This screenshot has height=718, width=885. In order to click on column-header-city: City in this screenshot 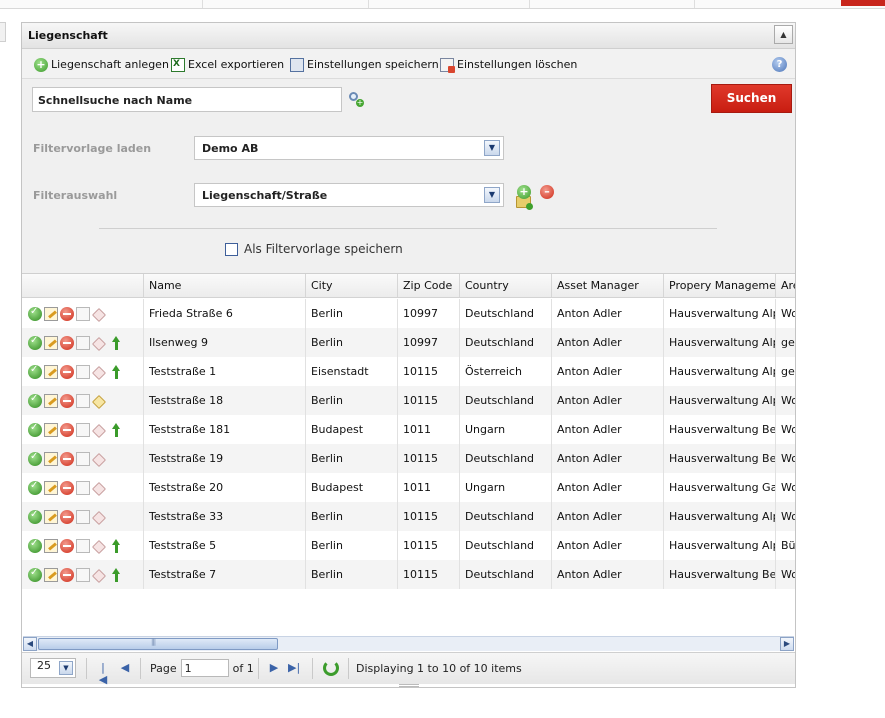, I will do `click(352, 285)`.